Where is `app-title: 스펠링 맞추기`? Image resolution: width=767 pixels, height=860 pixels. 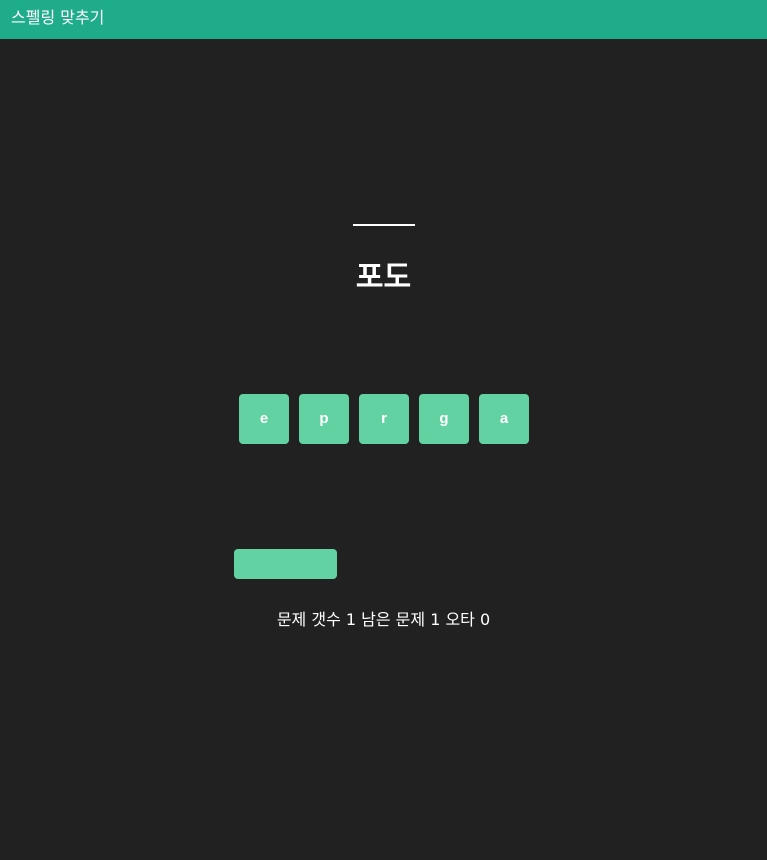
app-title: 스펠링 맞추기 is located at coordinates (58, 17).